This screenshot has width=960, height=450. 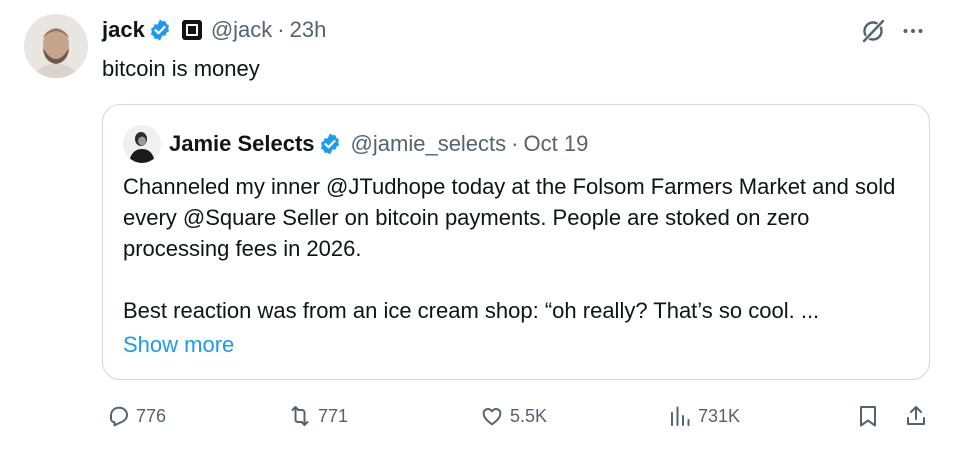 I want to click on author-avatar, so click(x=56, y=46).